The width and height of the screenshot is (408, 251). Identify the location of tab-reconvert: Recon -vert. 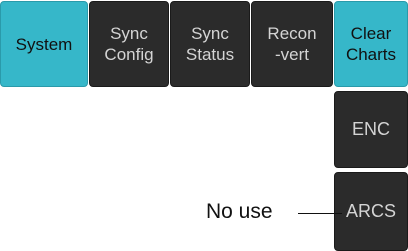
(292, 44).